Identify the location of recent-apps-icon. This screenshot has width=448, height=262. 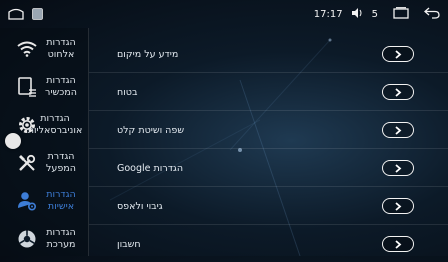
(401, 14).